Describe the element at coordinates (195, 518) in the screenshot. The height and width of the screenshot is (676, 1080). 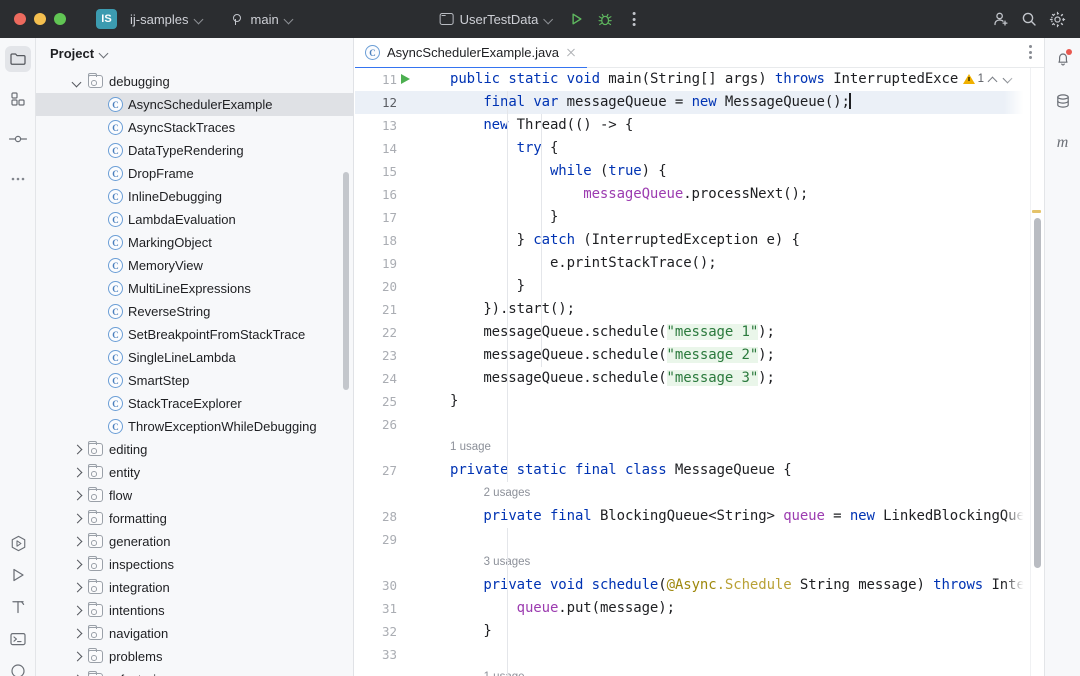
I see `tree-folder-row: formatting` at that location.